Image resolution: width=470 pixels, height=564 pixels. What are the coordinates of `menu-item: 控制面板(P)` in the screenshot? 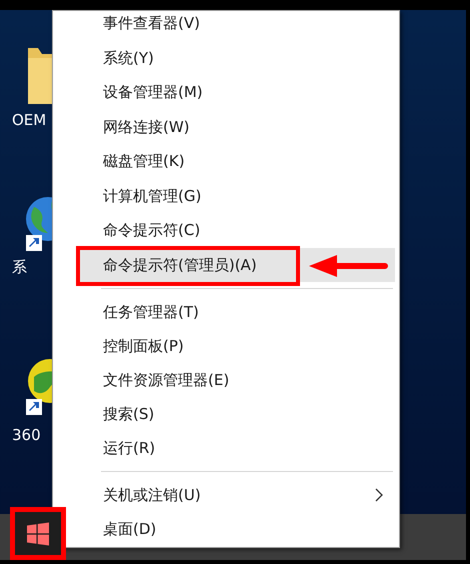 It's located at (237, 346).